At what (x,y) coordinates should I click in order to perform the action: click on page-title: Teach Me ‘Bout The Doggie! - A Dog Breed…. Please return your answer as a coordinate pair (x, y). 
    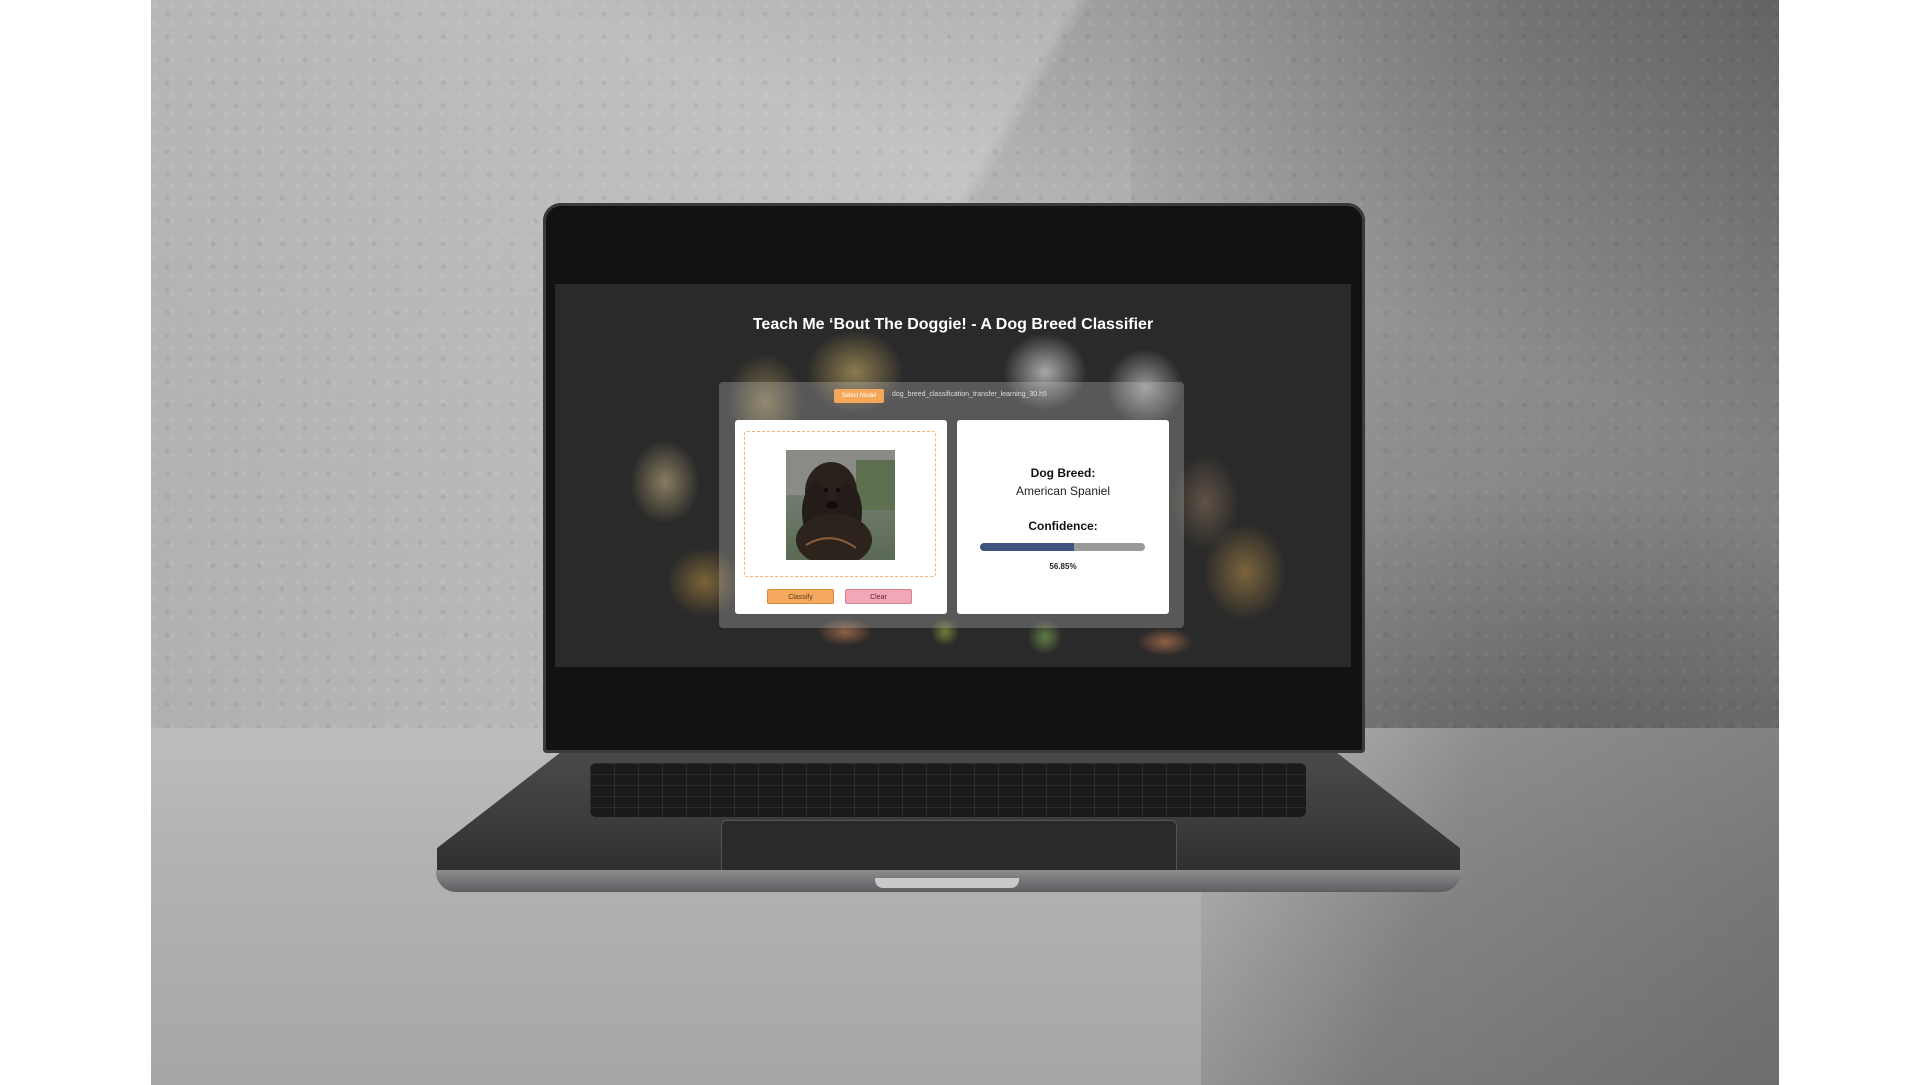
    Looking at the image, I should click on (953, 324).